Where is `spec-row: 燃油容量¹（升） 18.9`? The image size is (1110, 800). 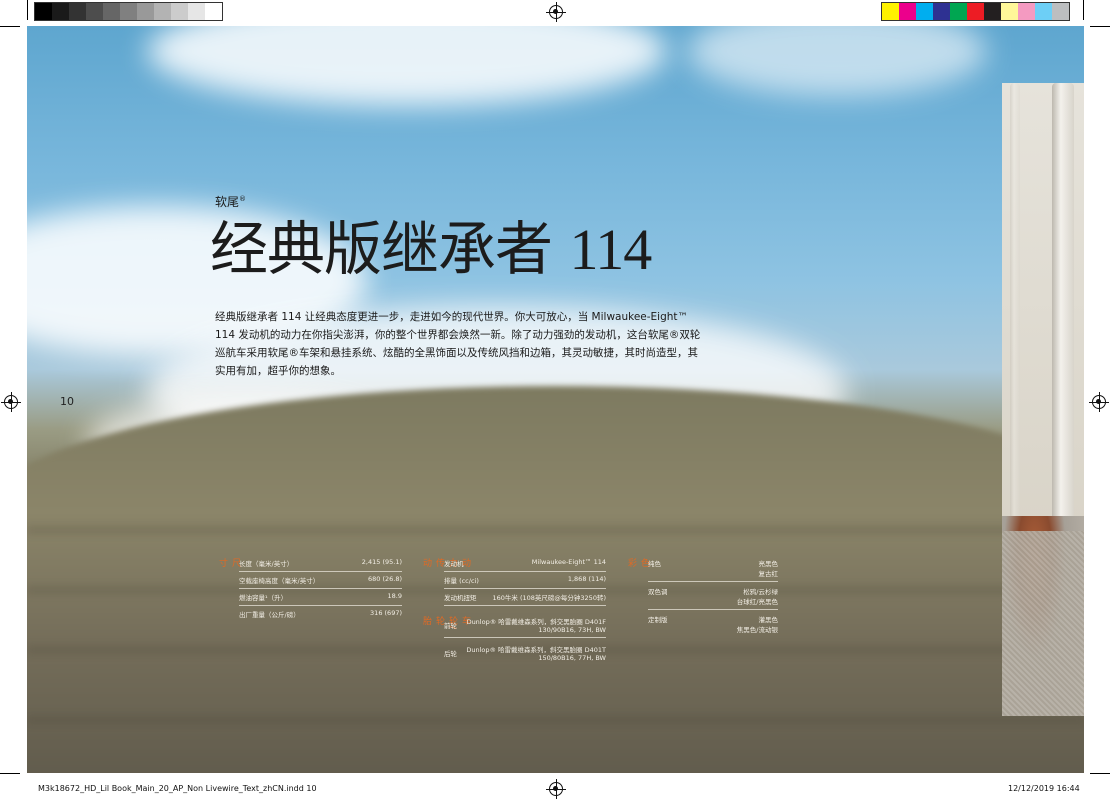 spec-row: 燃油容量¹（升） 18.9 is located at coordinates (320, 599).